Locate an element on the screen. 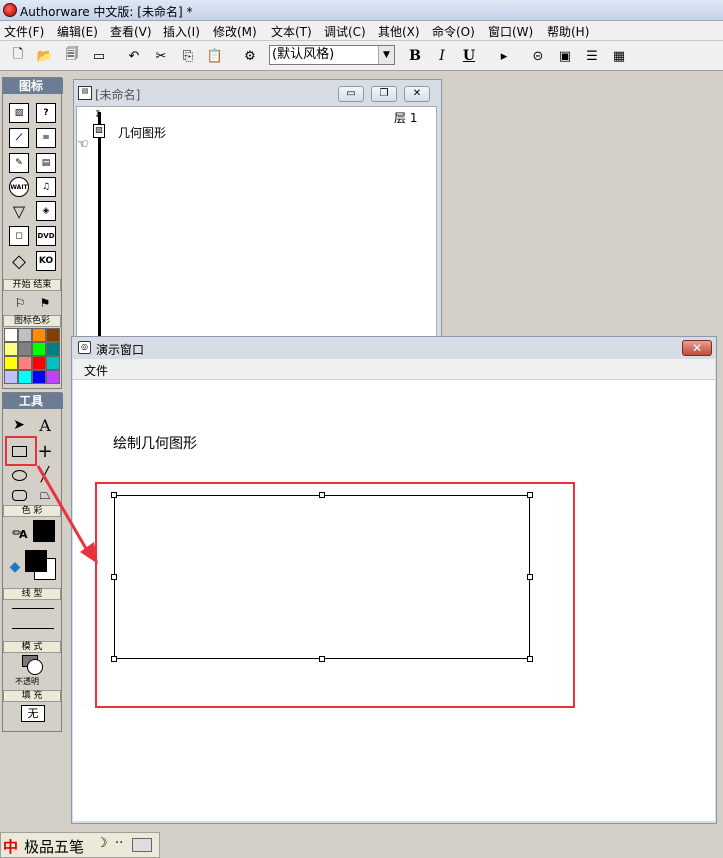 The height and width of the screenshot is (858, 723). paste-hand-icon: ☜ is located at coordinates (83, 144).